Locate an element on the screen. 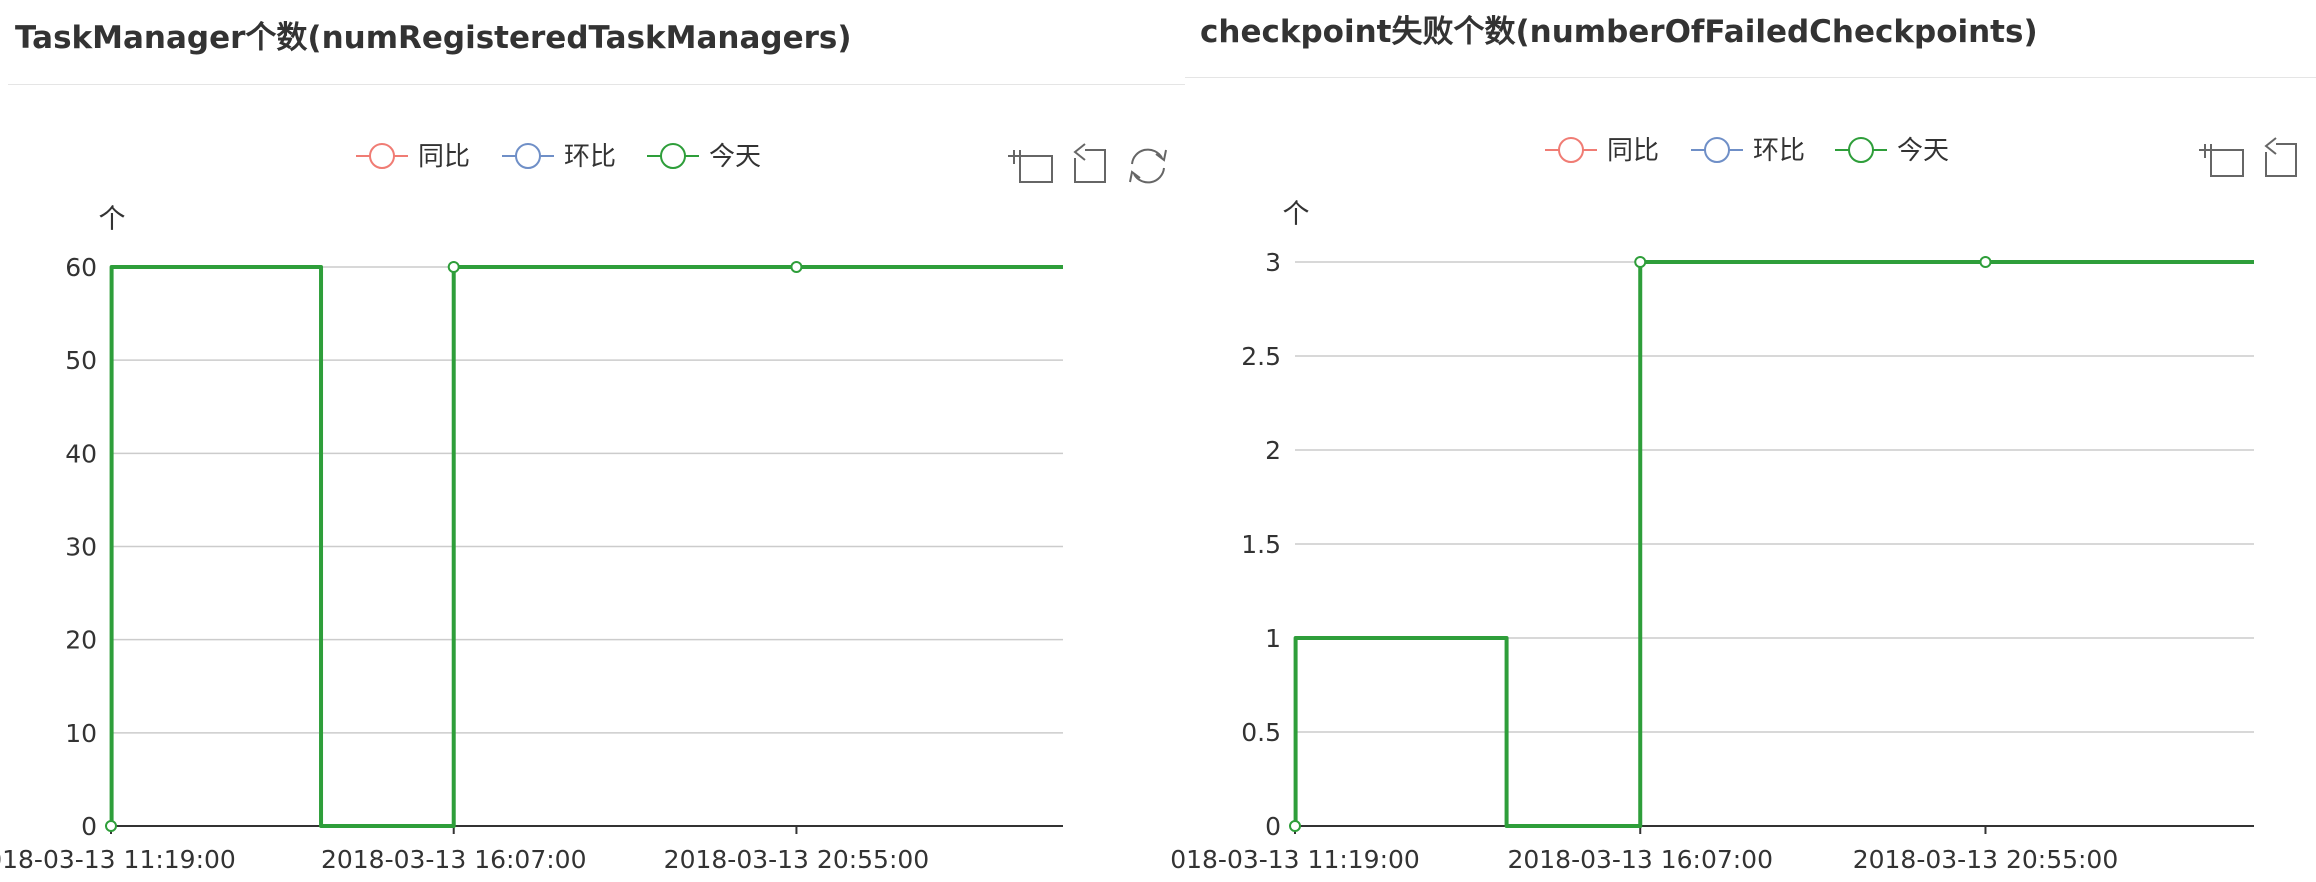 This screenshot has height=882, width=2316. y-tick-label: 60 is located at coordinates (81, 267).